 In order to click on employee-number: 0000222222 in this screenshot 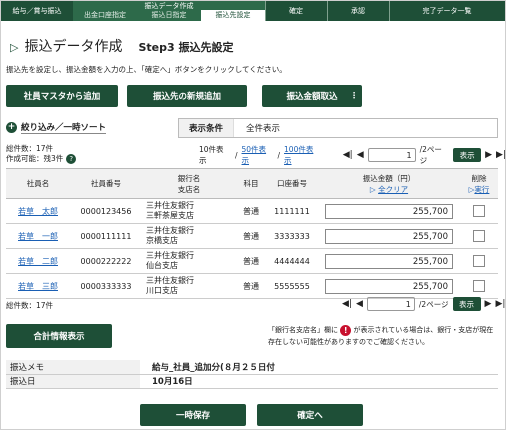, I will do `click(106, 261)`.